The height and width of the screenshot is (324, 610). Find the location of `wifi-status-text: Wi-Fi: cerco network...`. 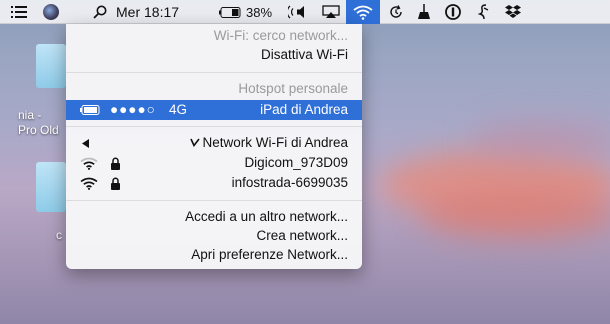

wifi-status-text: Wi-Fi: cerco network... is located at coordinates (280, 35).